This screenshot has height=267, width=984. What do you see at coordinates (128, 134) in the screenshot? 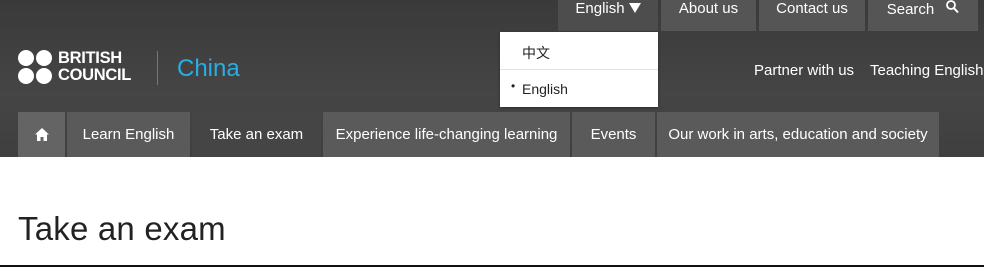
I see `nav-learn-english: Learn English` at bounding box center [128, 134].